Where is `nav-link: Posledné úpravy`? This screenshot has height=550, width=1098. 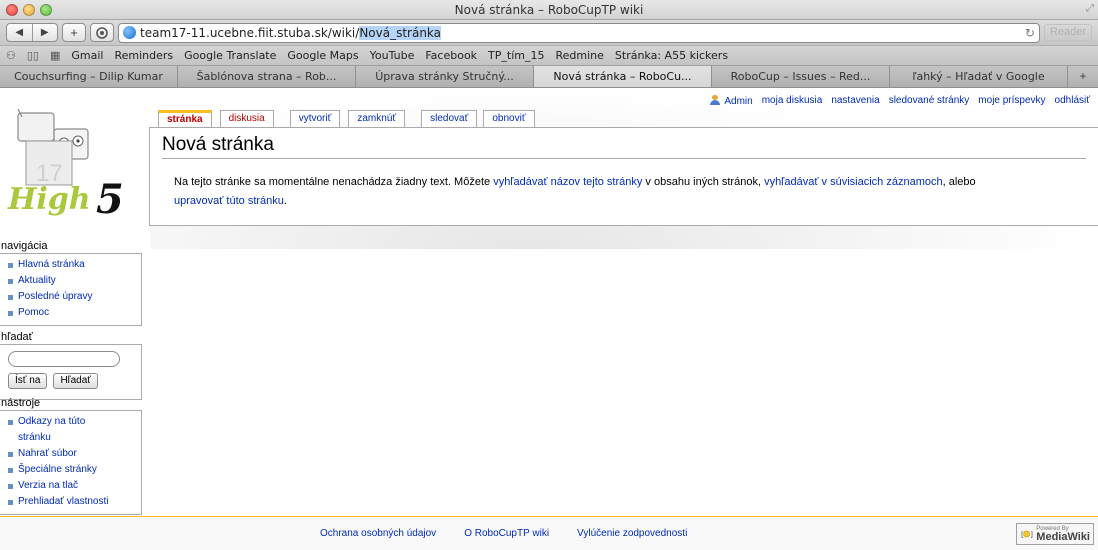
nav-link: Posledné úpravy is located at coordinates (55, 296).